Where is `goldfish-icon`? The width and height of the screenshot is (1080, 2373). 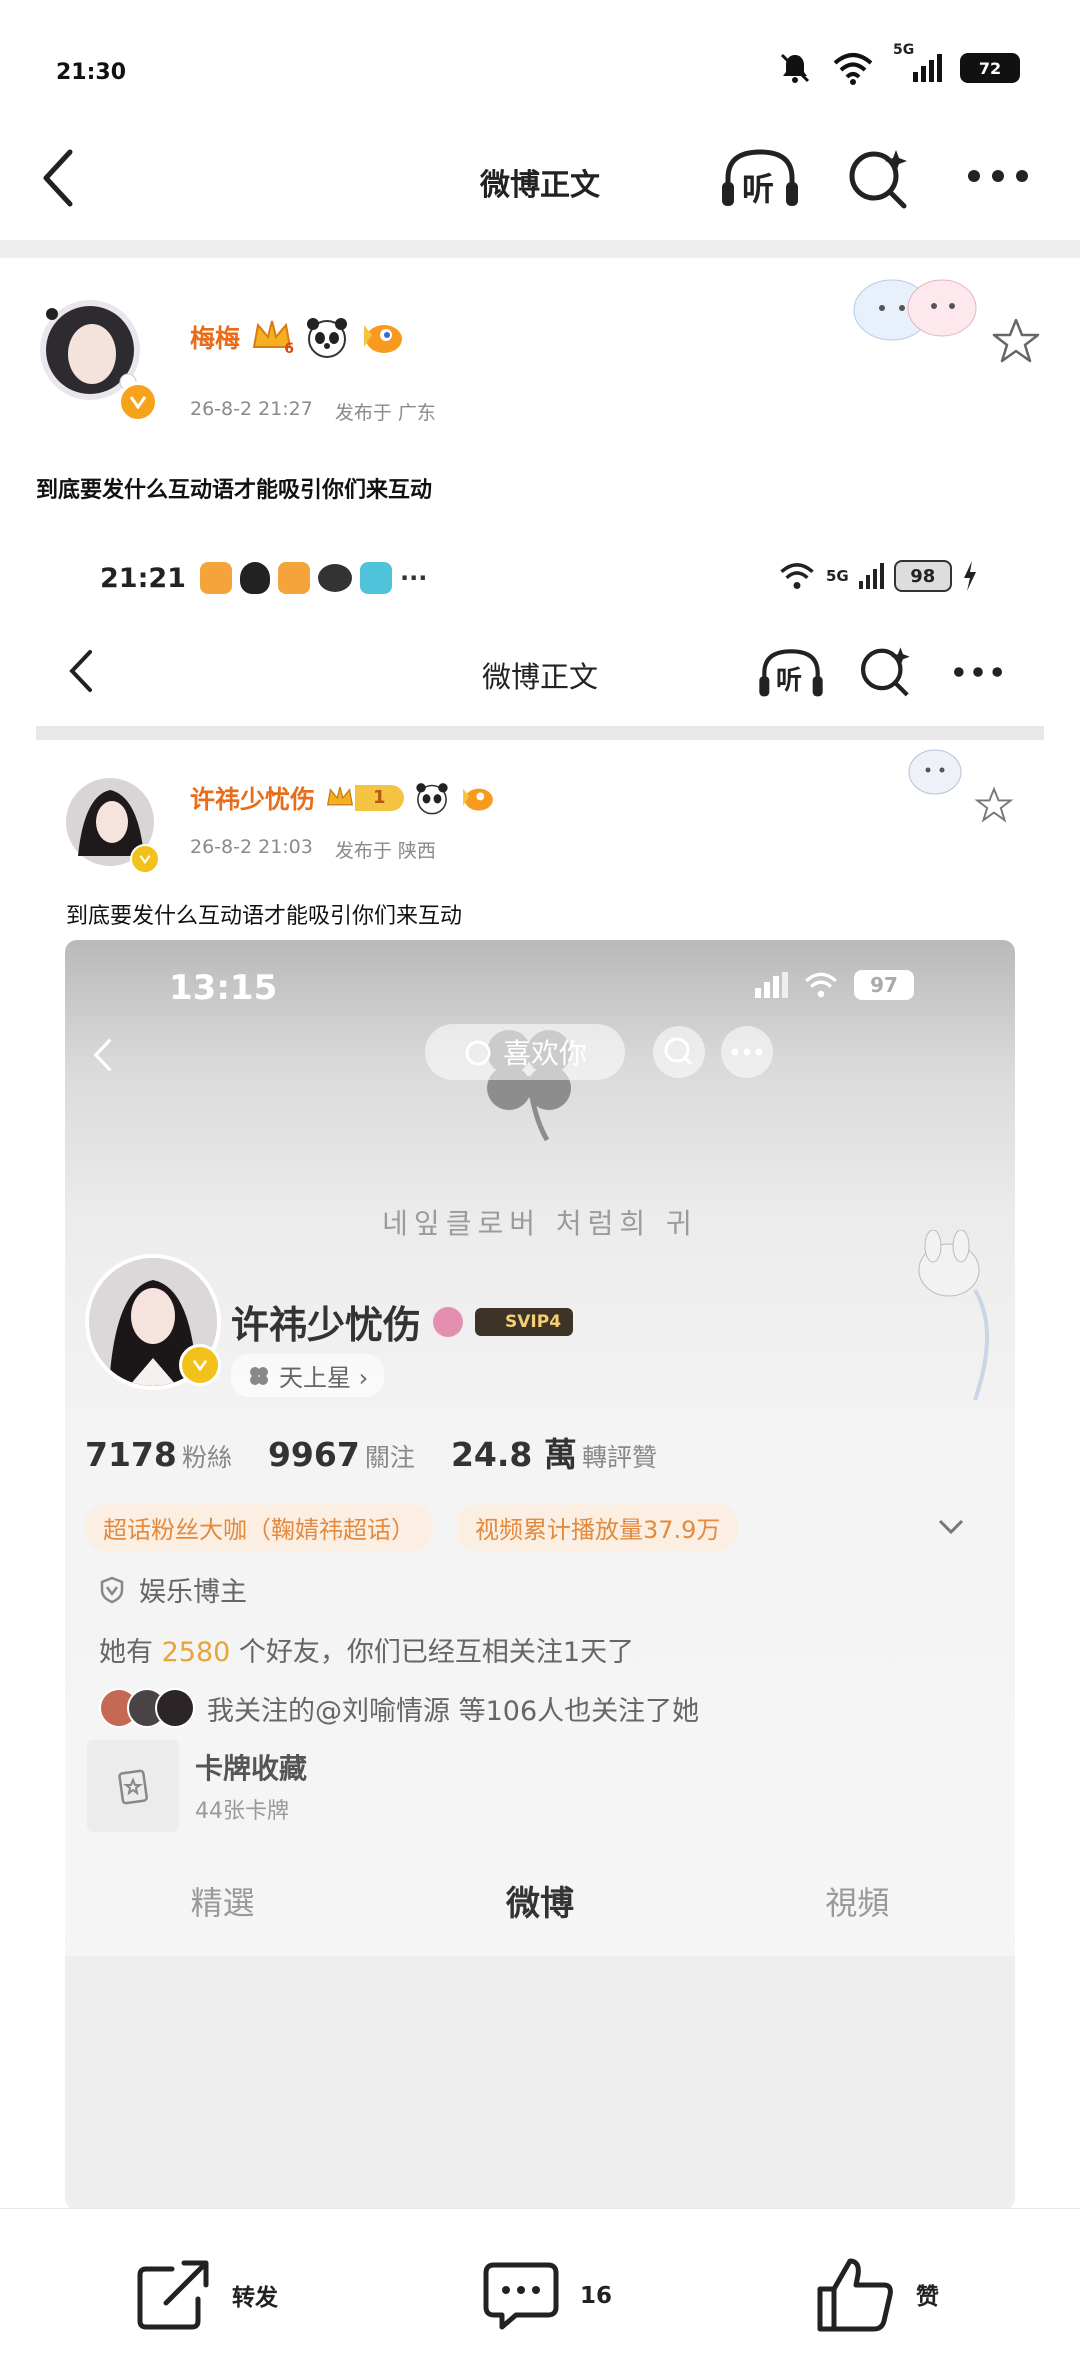
goldfish-icon is located at coordinates (383, 339).